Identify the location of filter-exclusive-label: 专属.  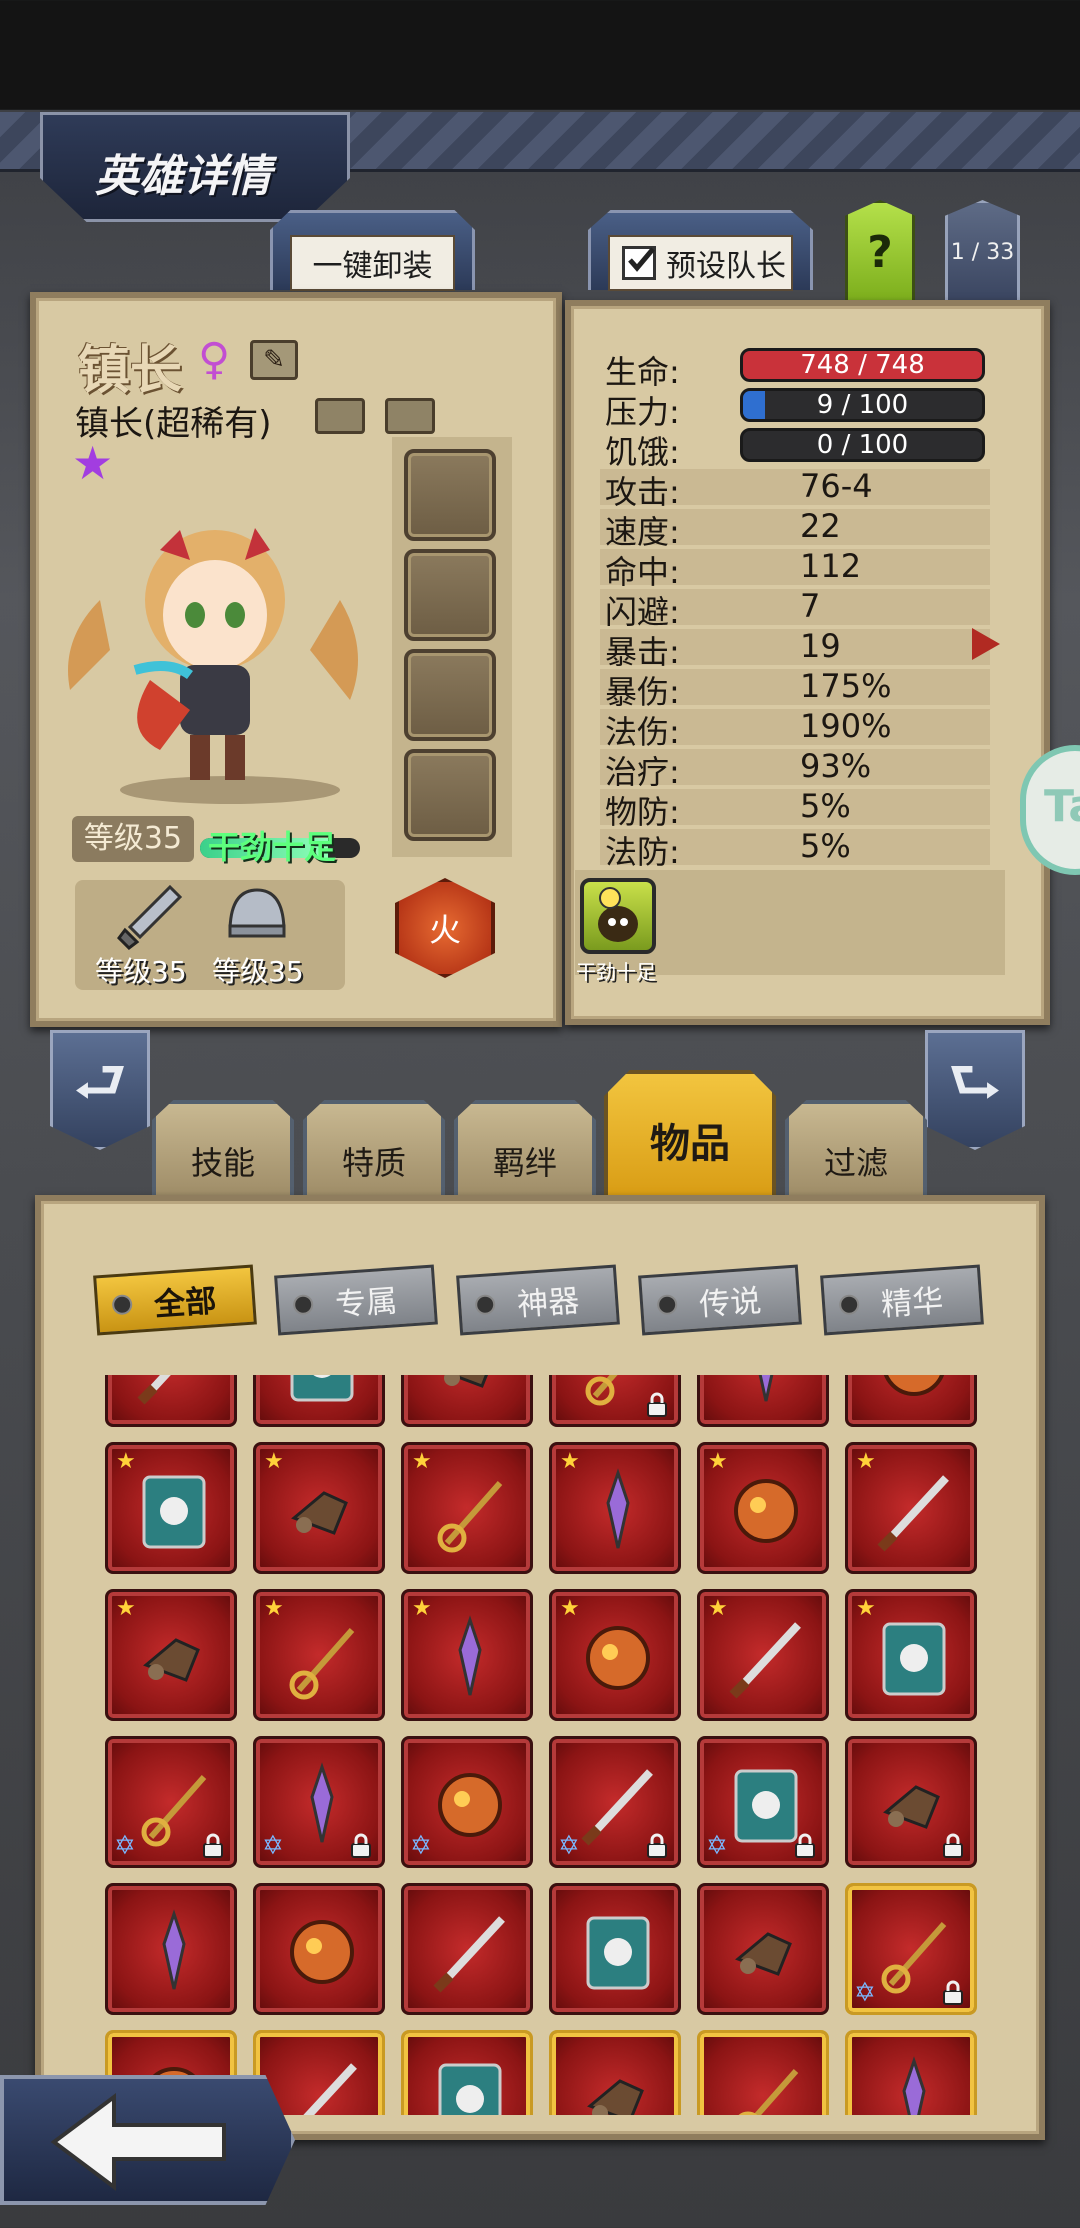
(366, 1302).